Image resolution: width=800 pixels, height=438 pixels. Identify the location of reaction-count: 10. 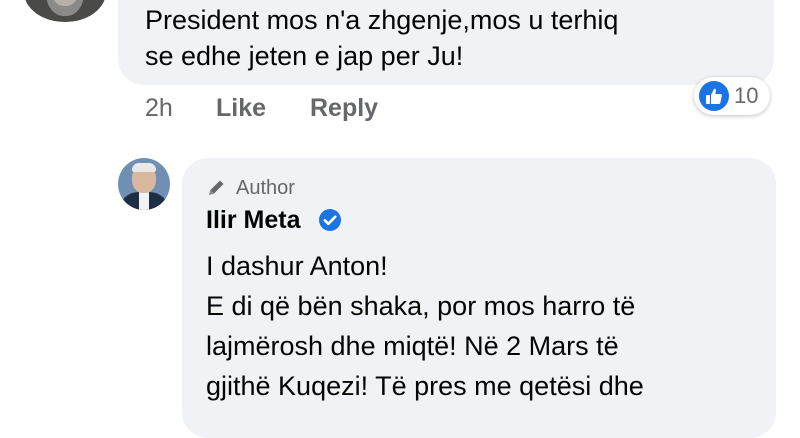
(746, 95).